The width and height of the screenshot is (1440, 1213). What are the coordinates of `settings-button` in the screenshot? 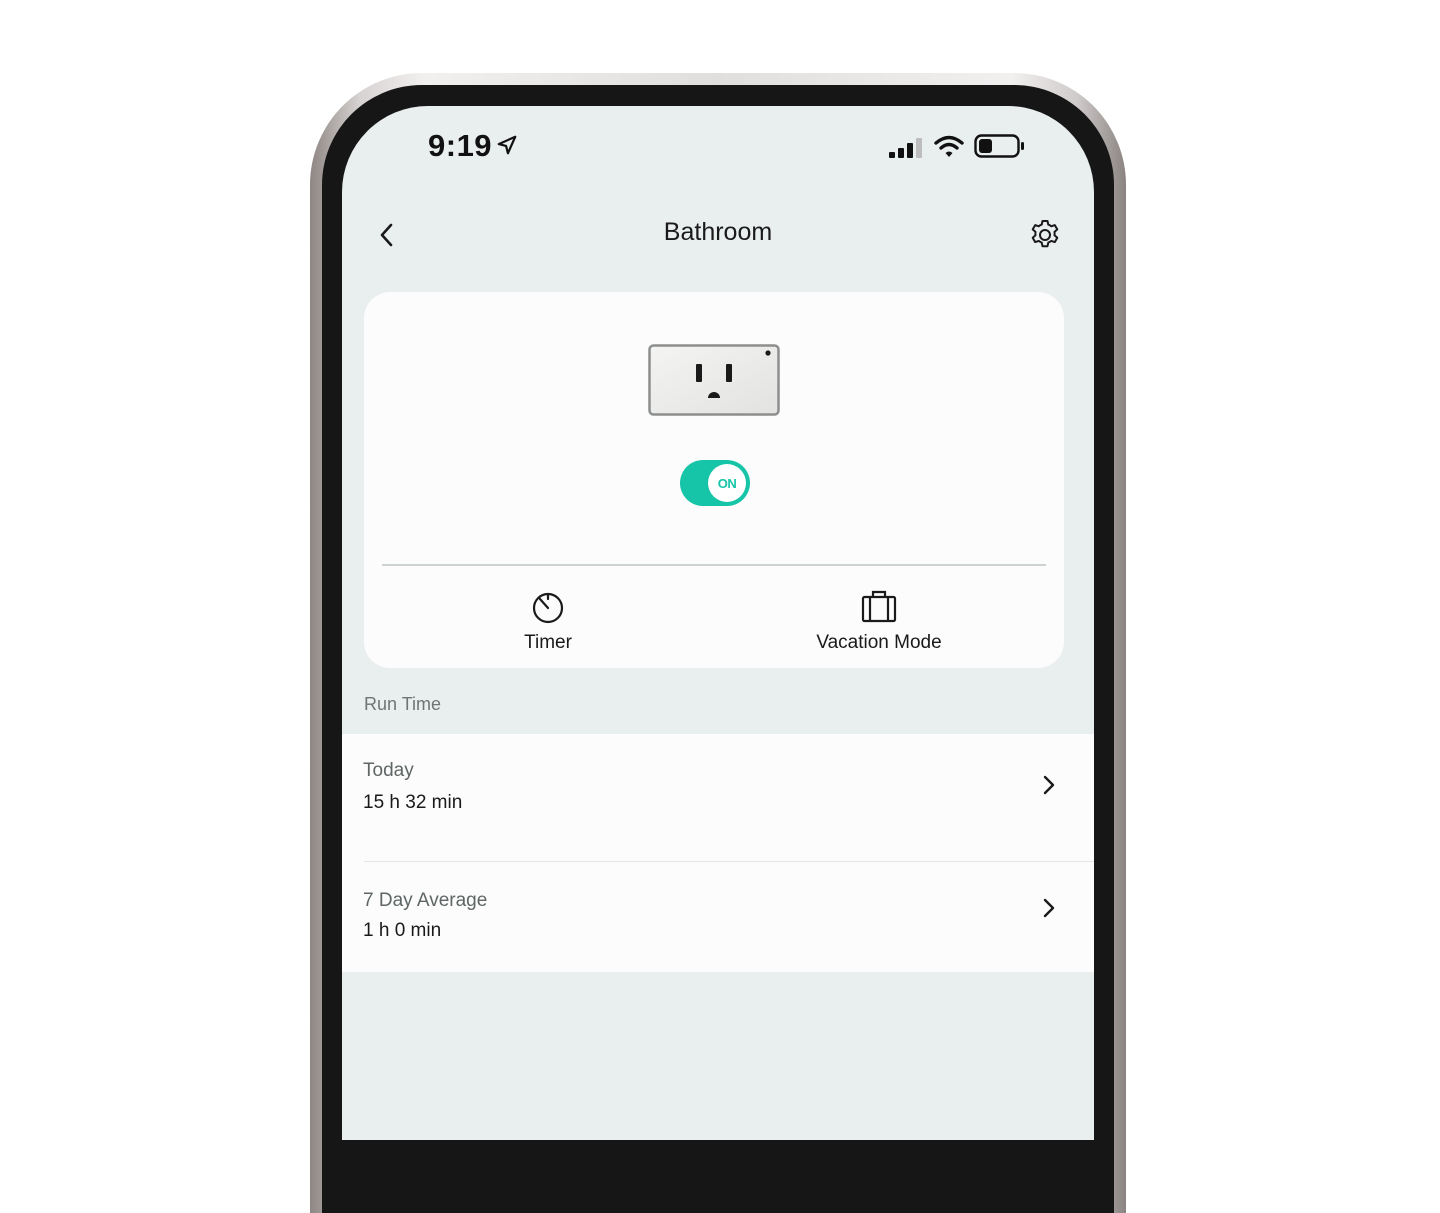 It's located at (1045, 235).